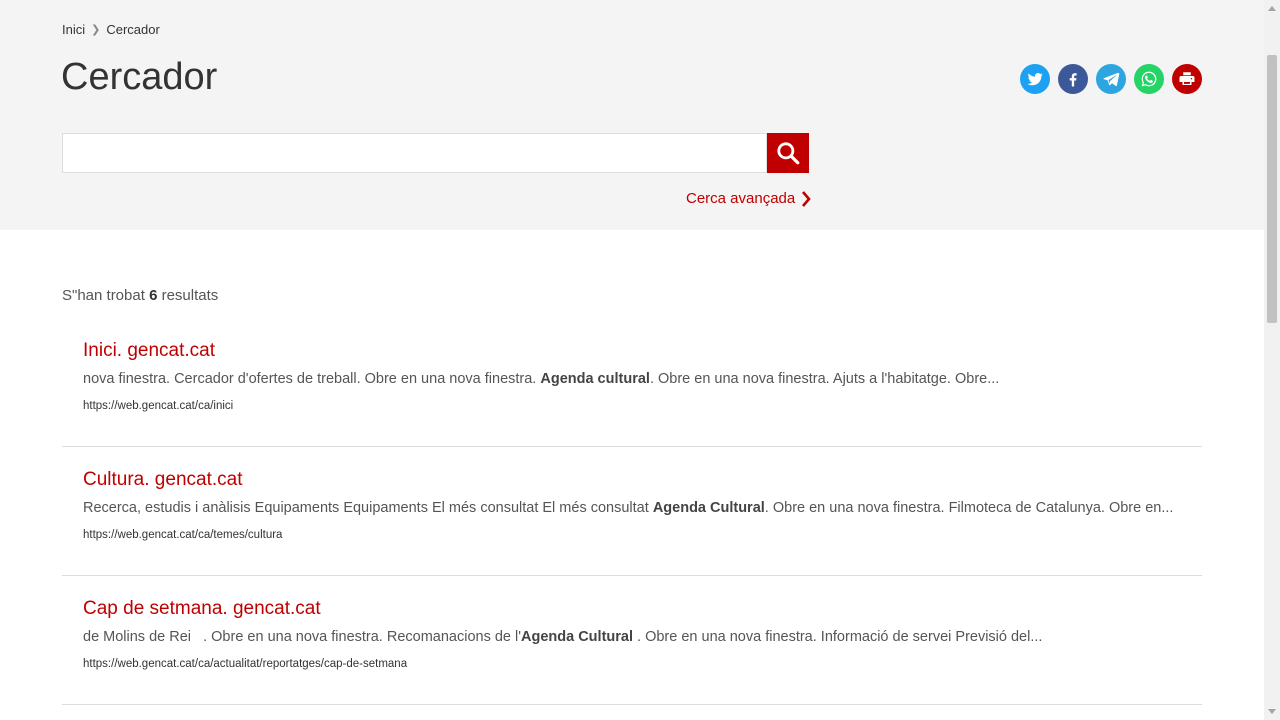  I want to click on print-icon, so click(1187, 78).